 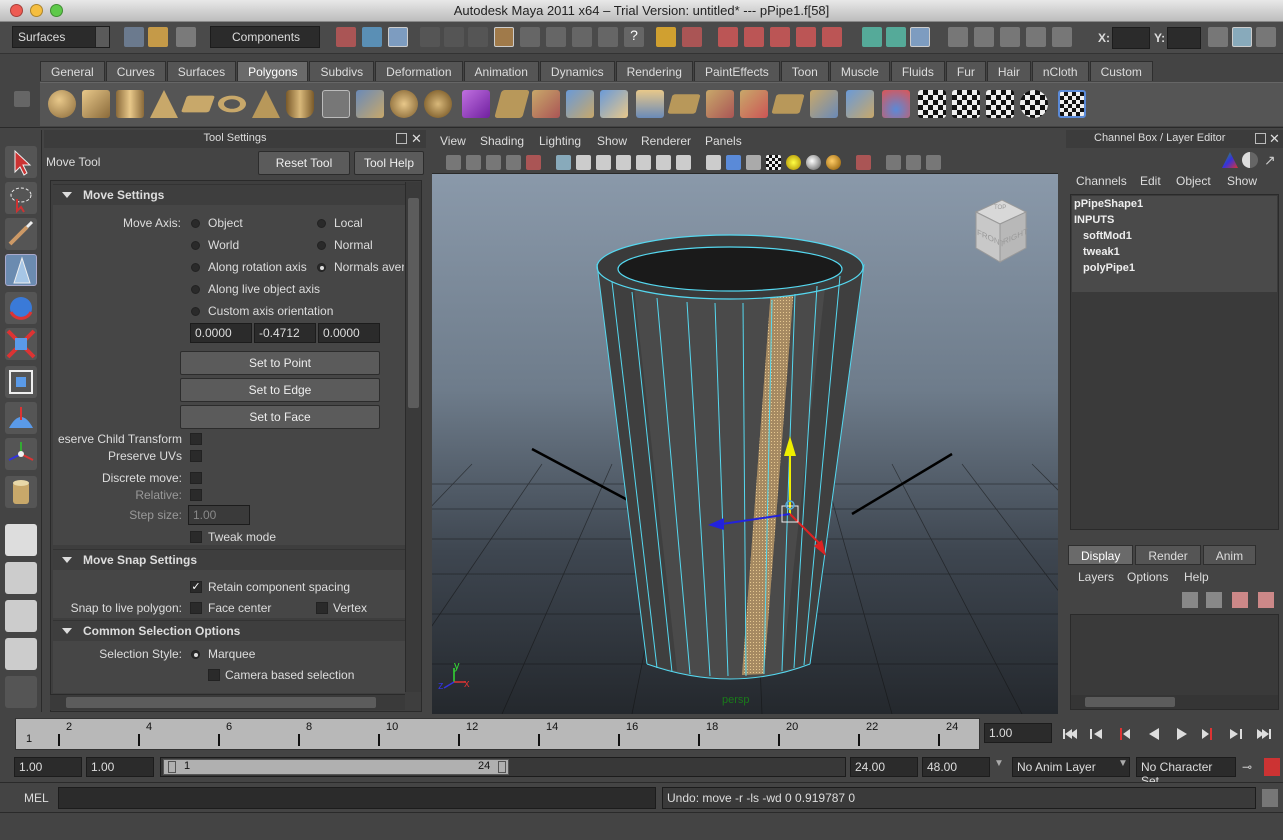 What do you see at coordinates (513, 162) in the screenshot?
I see `image-plane-icon` at bounding box center [513, 162].